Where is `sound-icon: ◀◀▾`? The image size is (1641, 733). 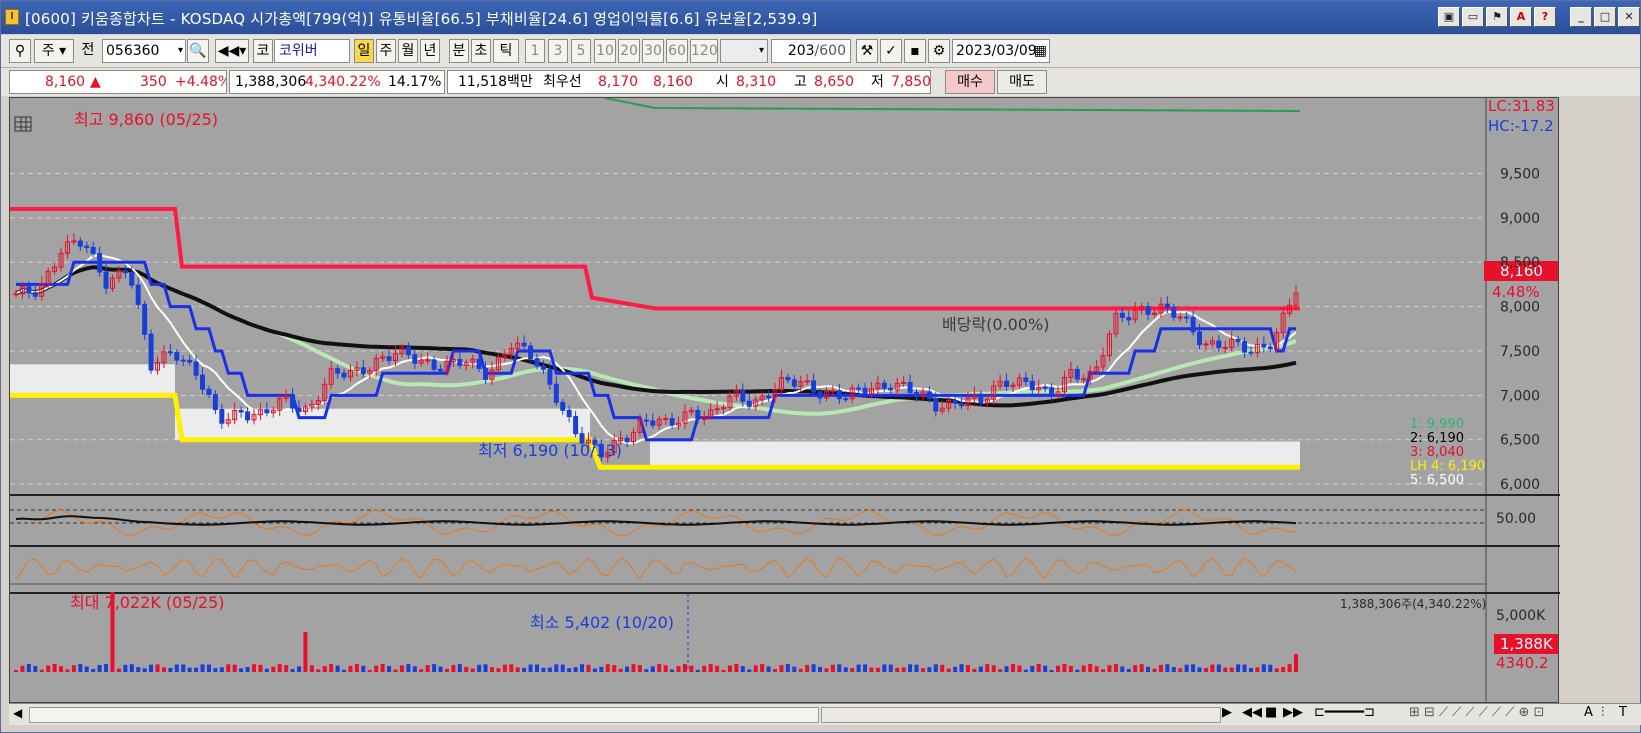 sound-icon: ◀◀▾ is located at coordinates (232, 51).